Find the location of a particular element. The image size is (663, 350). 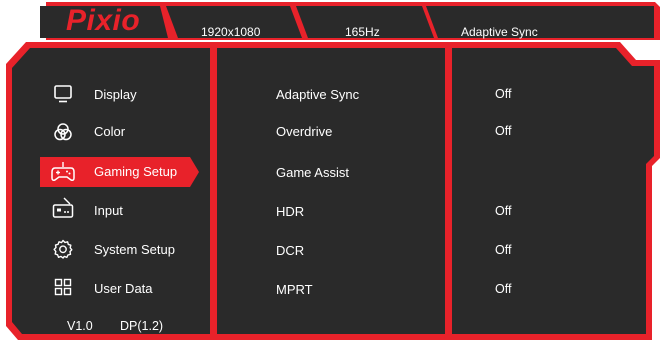

column-divider-right is located at coordinates (448, 191).